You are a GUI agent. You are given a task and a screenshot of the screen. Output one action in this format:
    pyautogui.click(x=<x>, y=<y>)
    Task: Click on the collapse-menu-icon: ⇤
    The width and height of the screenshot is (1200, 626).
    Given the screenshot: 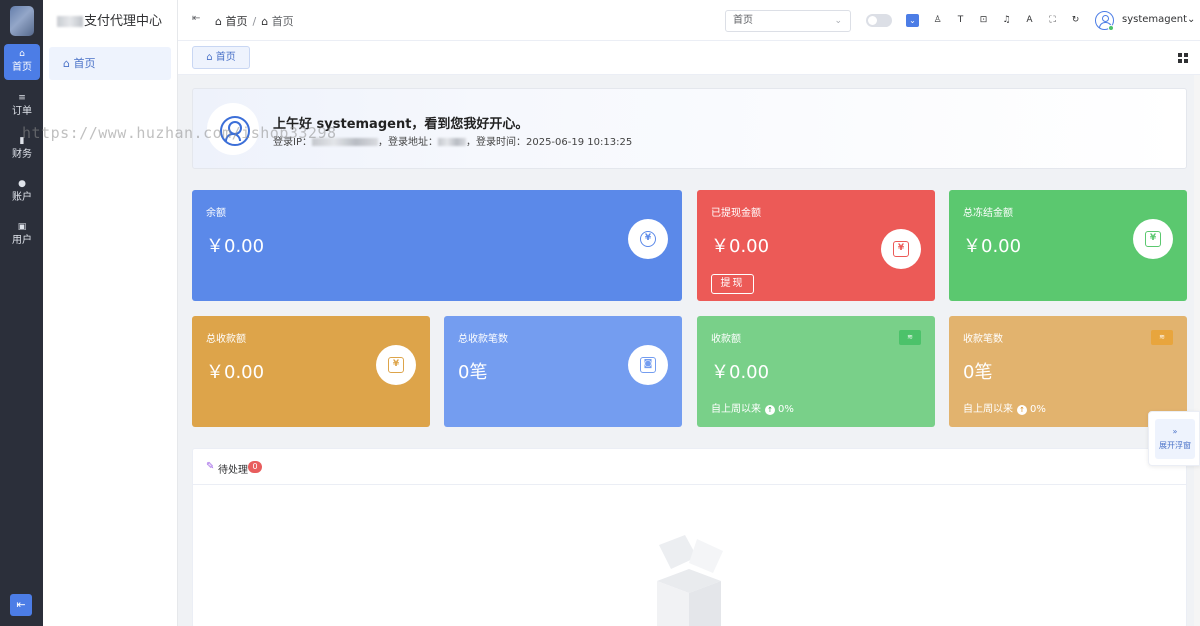 What is the action you would take?
    pyautogui.click(x=21, y=605)
    